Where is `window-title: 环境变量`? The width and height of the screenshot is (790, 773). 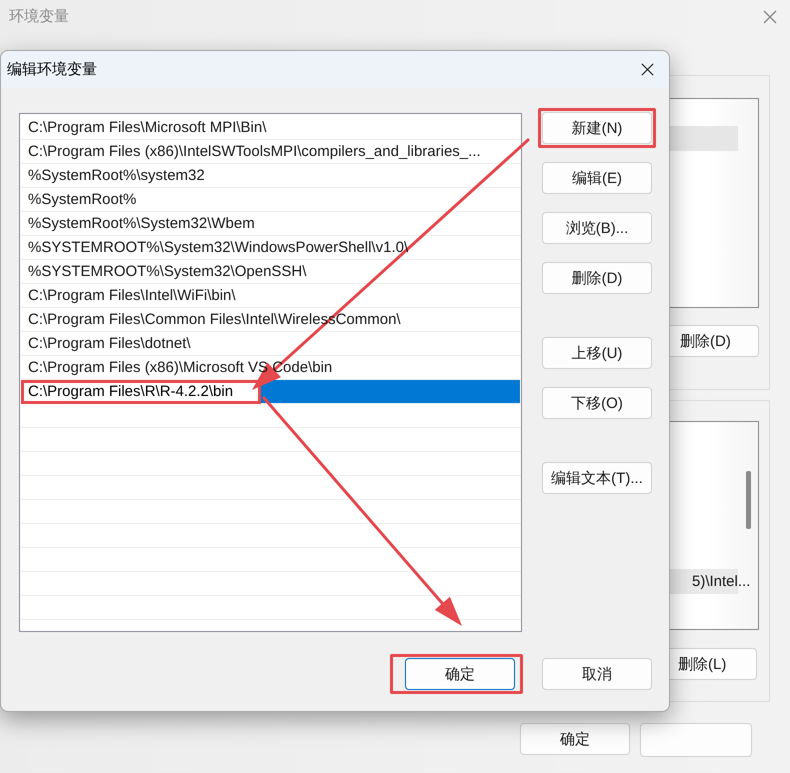
window-title: 环境变量 is located at coordinates (39, 16).